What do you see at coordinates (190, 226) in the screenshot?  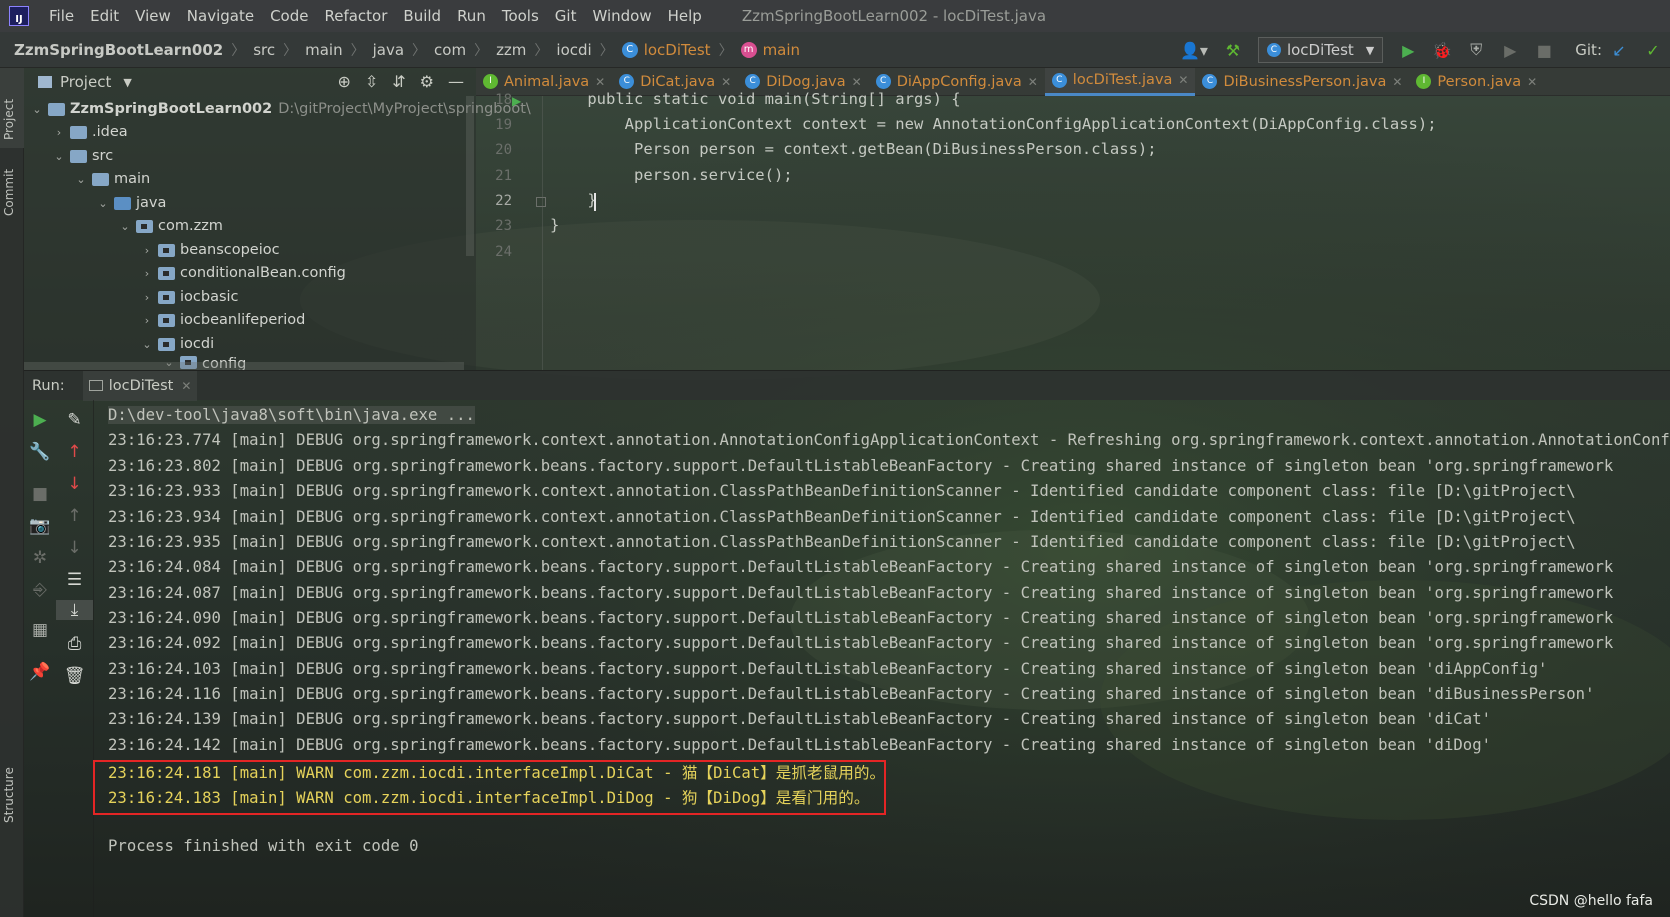 I see `tree-label: com.zzm` at bounding box center [190, 226].